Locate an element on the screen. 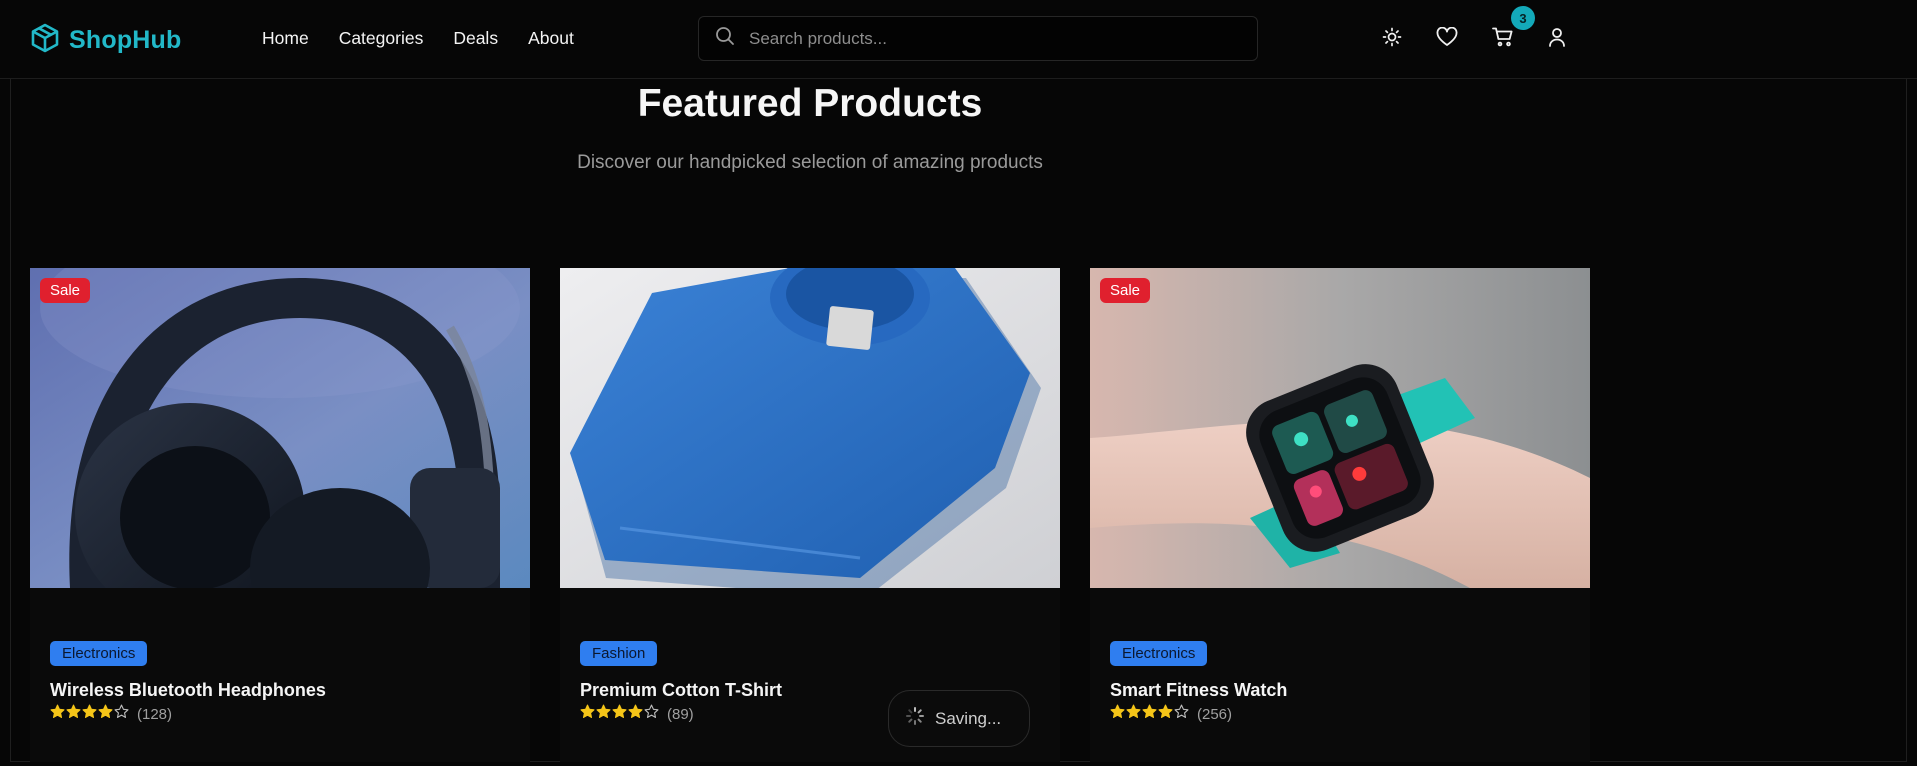 The width and height of the screenshot is (1917, 766). theme-toggle-button is located at coordinates (1392, 39).